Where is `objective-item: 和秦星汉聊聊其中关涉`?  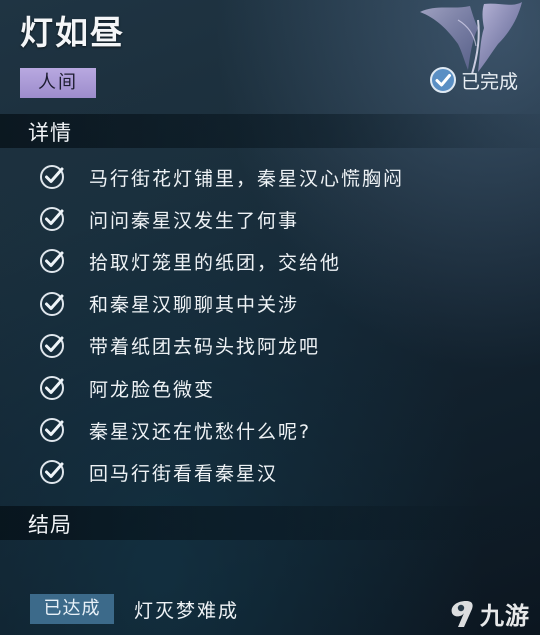
objective-item: 和秦星汉聊聊其中关涉 is located at coordinates (221, 304).